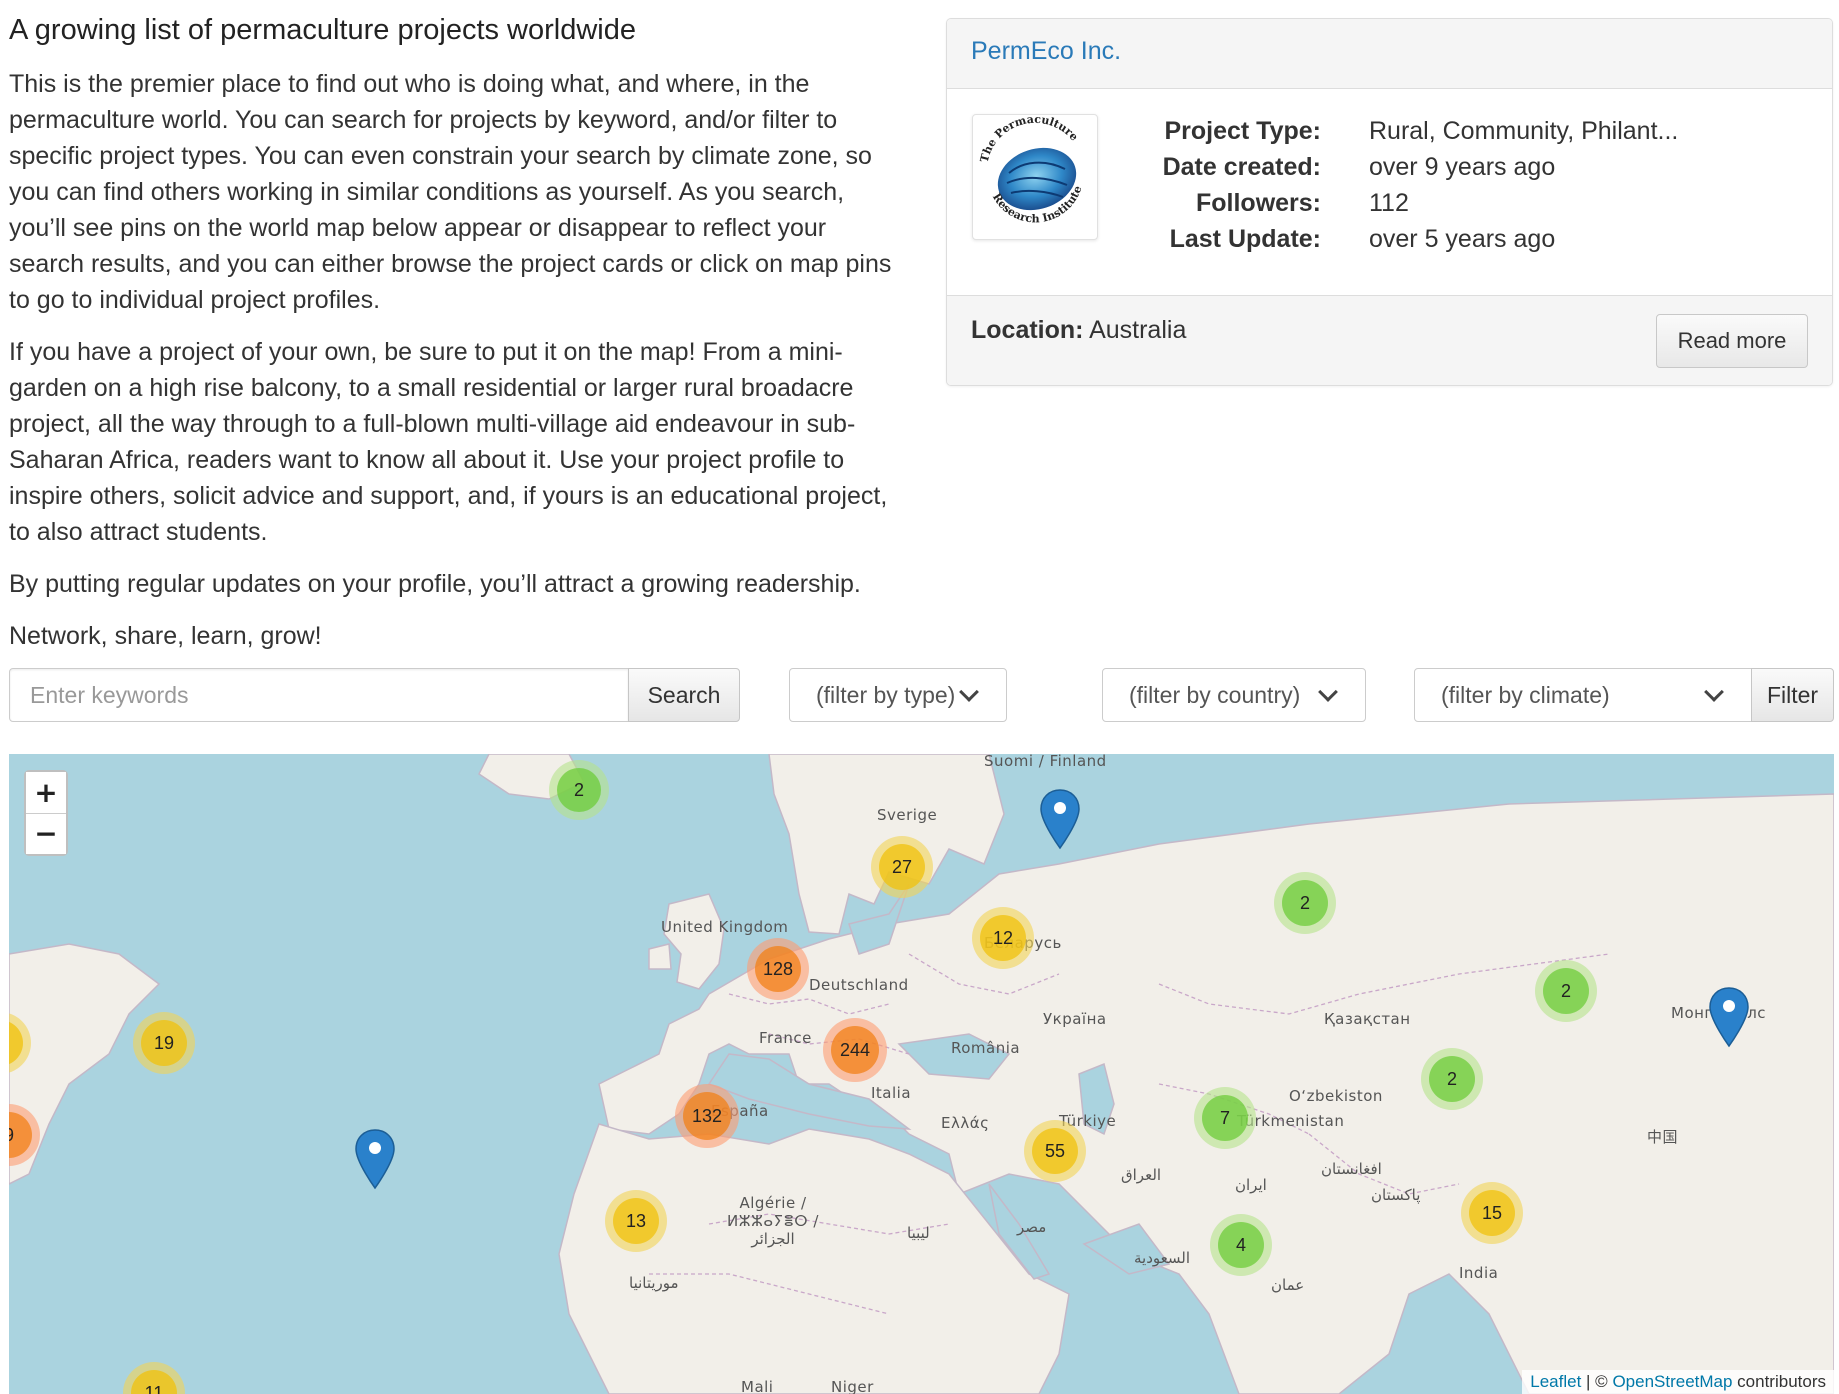 This screenshot has height=1394, width=1839. I want to click on map-label: România, so click(986, 1048).